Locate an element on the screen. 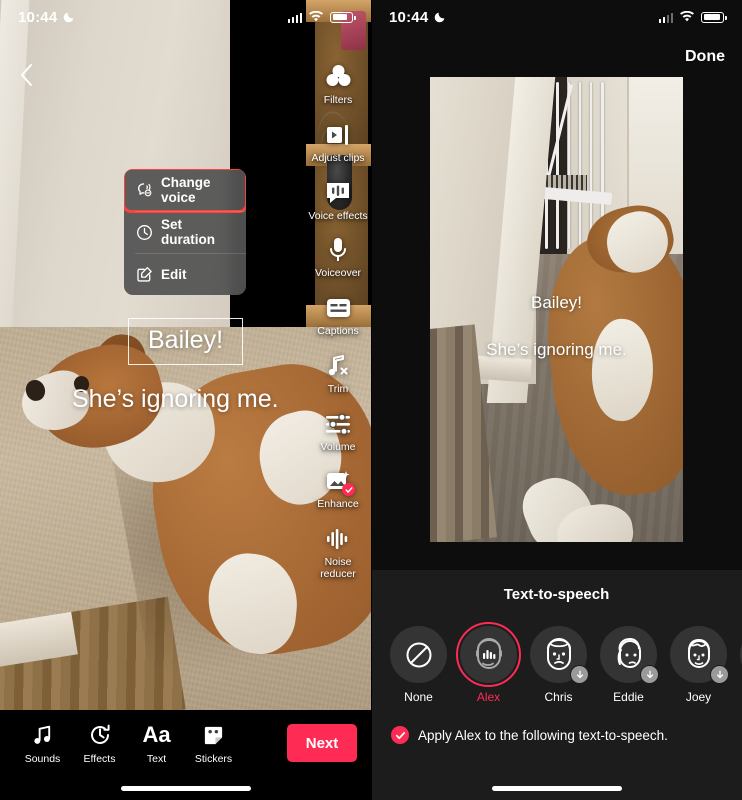 The height and width of the screenshot is (800, 742). voice-option-alex: Alex is located at coordinates (488, 663).